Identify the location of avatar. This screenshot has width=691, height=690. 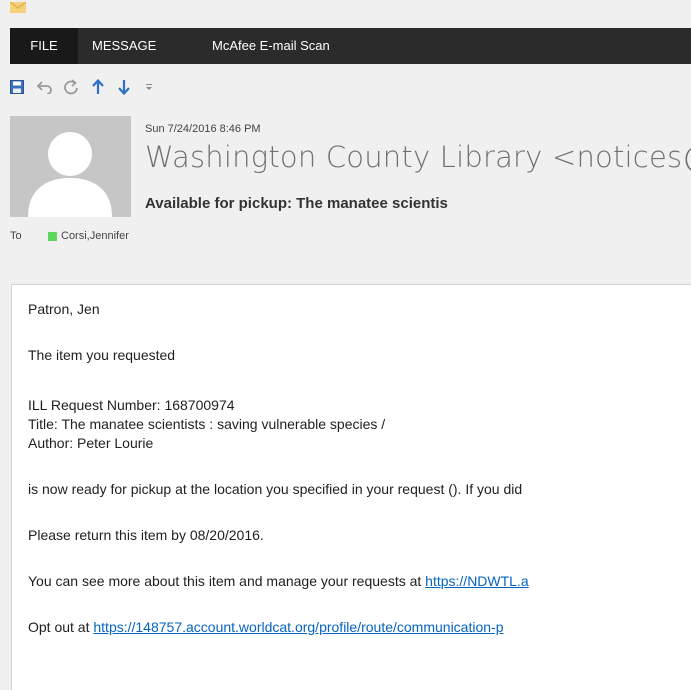
(70, 166).